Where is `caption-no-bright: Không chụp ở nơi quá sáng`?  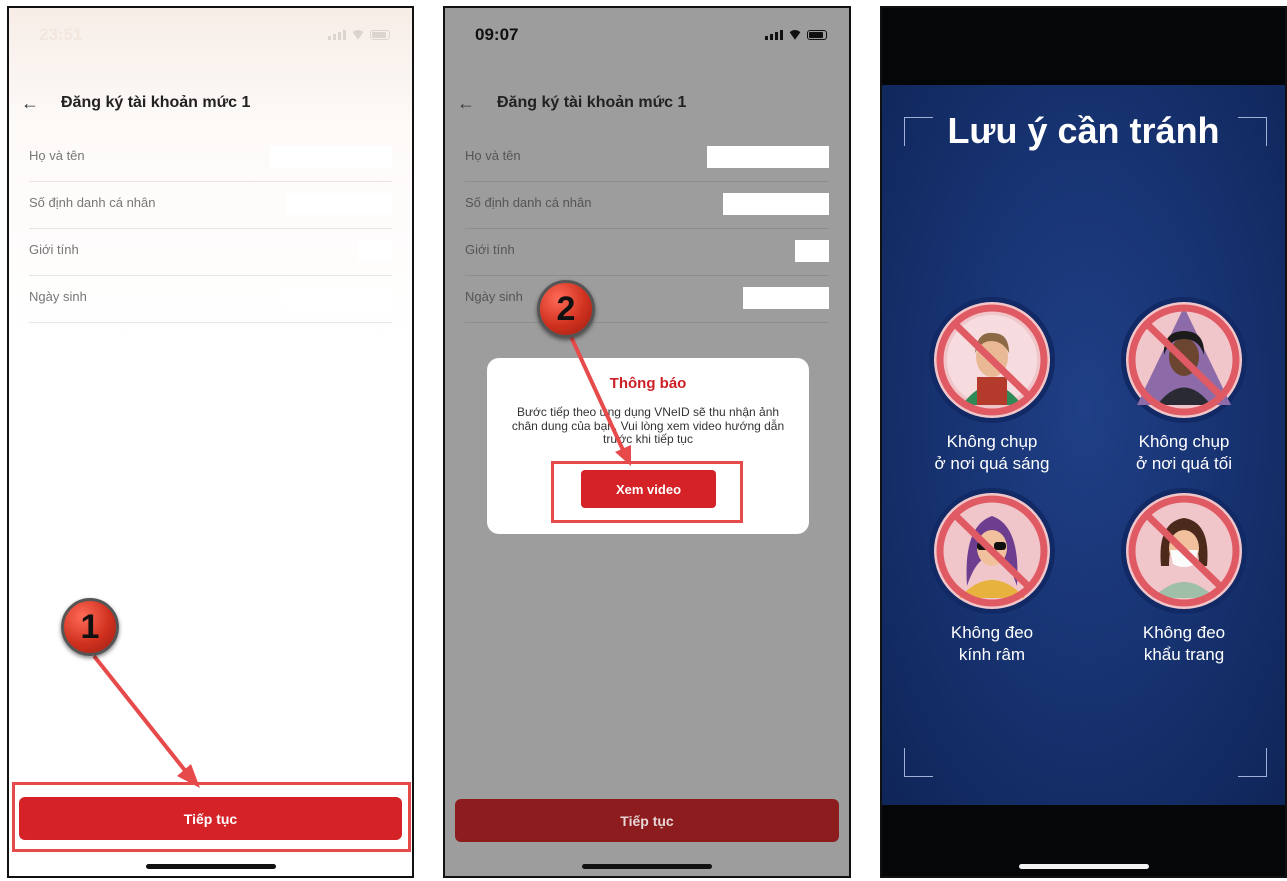
caption-no-bright: Không chụp ở nơi quá sáng is located at coordinates (992, 453).